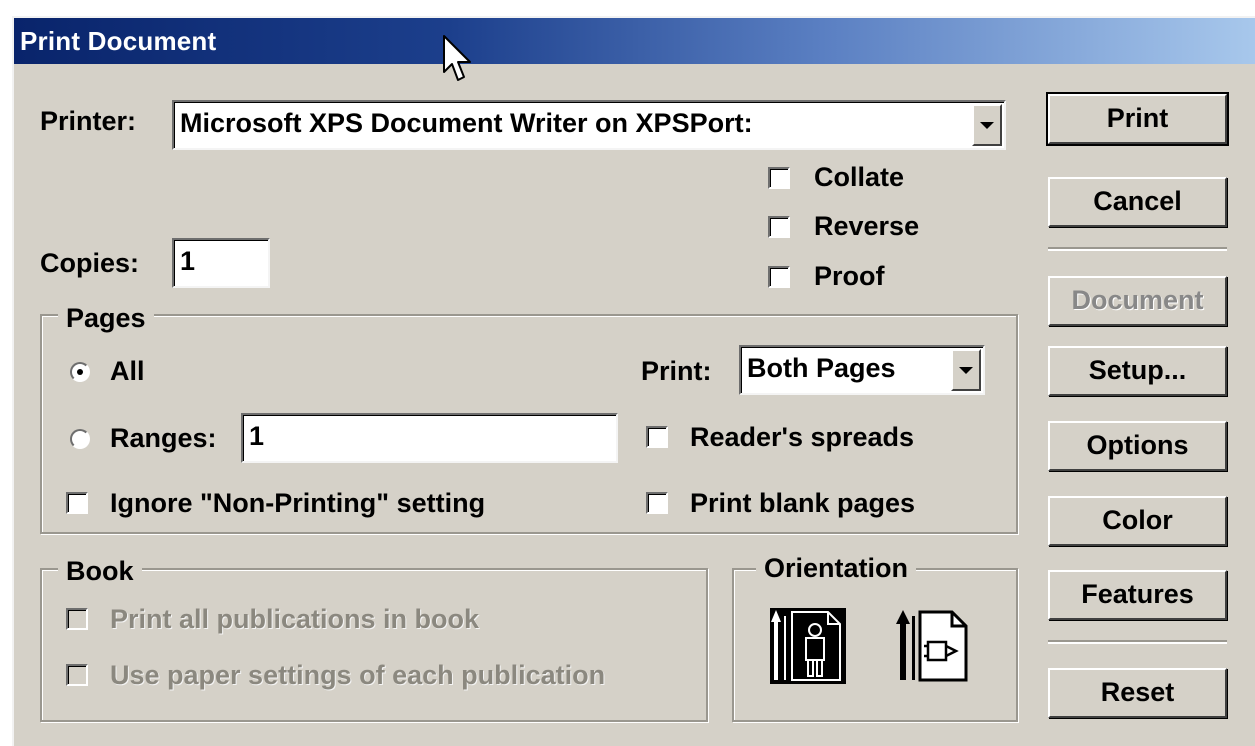 The image size is (1255, 746). I want to click on reverse-label: Reverse, so click(867, 226).